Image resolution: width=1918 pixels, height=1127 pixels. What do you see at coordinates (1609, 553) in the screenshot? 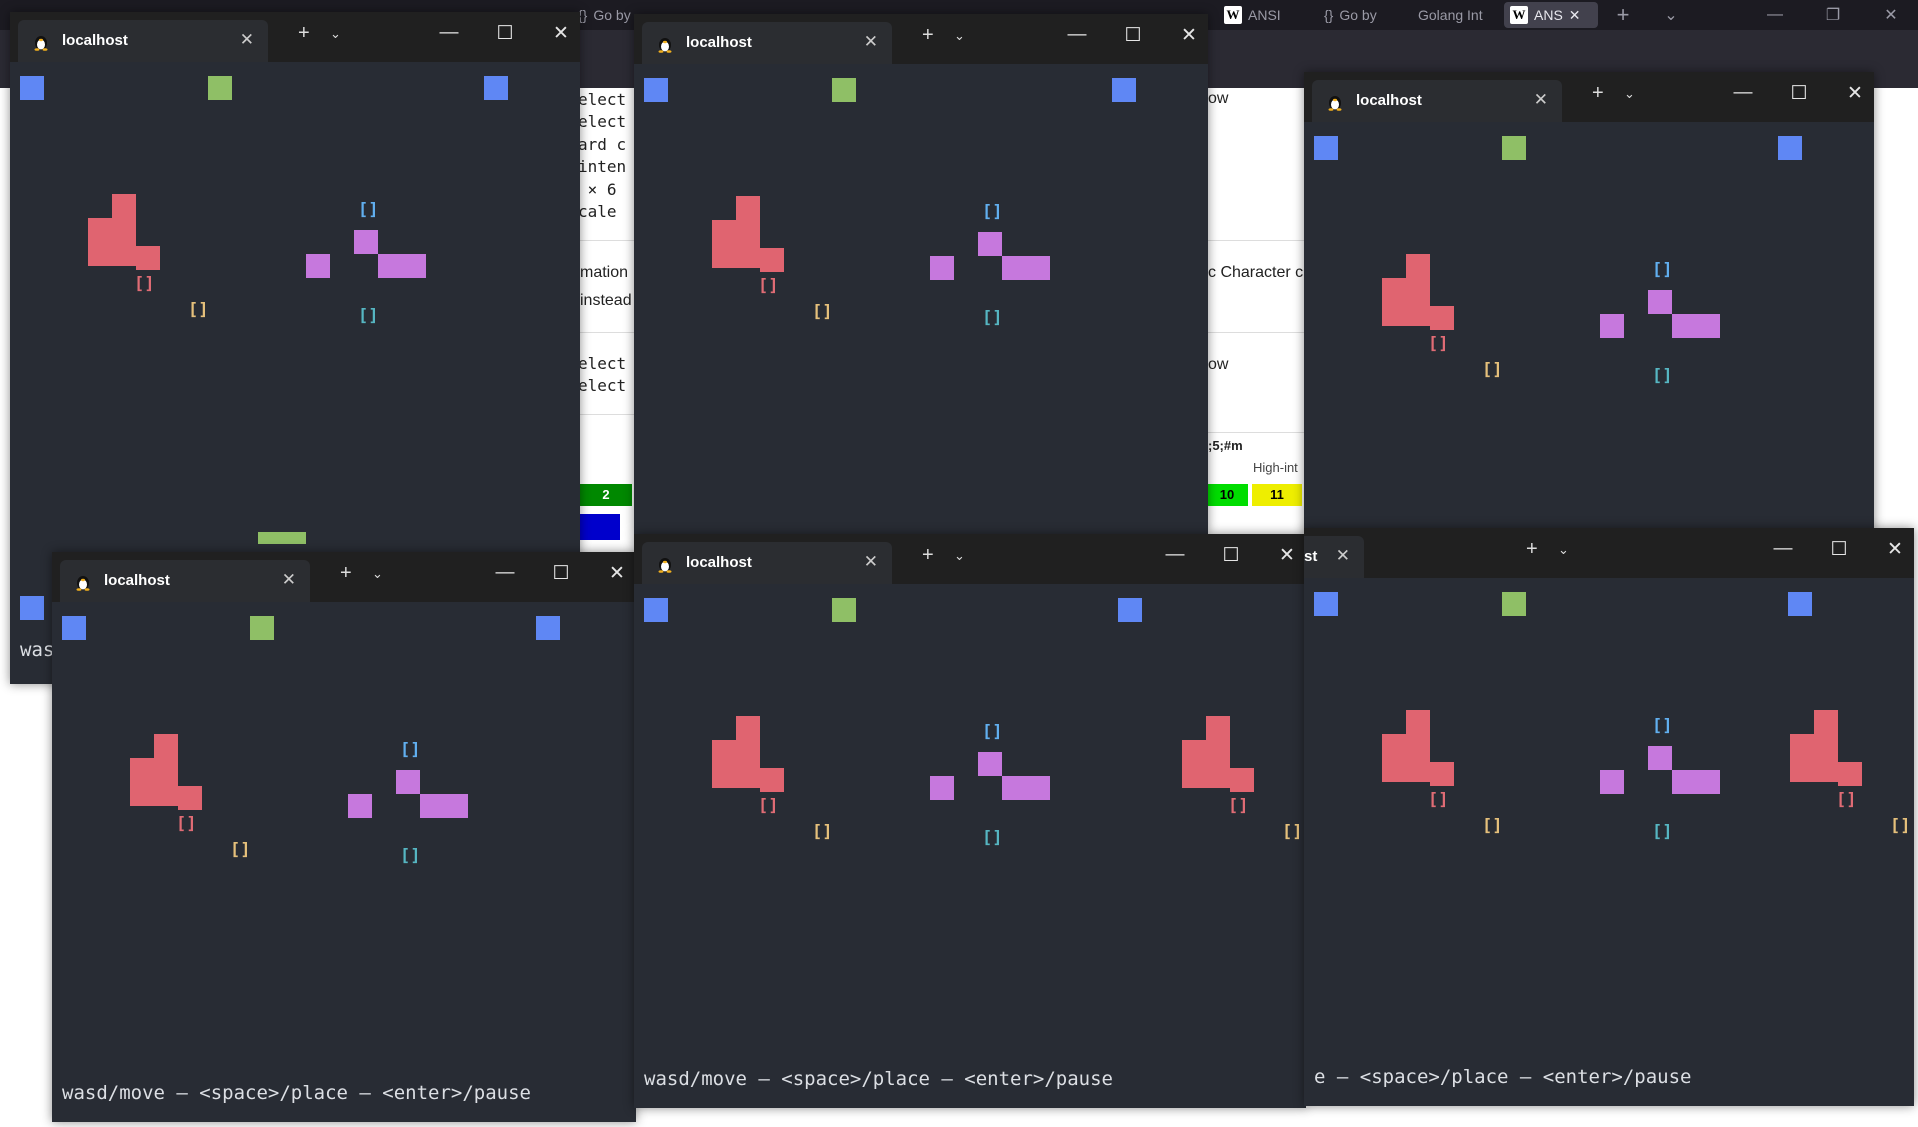
I see `terminal-titlebar: st ✕ + ⌄ — ☐ ✕` at bounding box center [1609, 553].